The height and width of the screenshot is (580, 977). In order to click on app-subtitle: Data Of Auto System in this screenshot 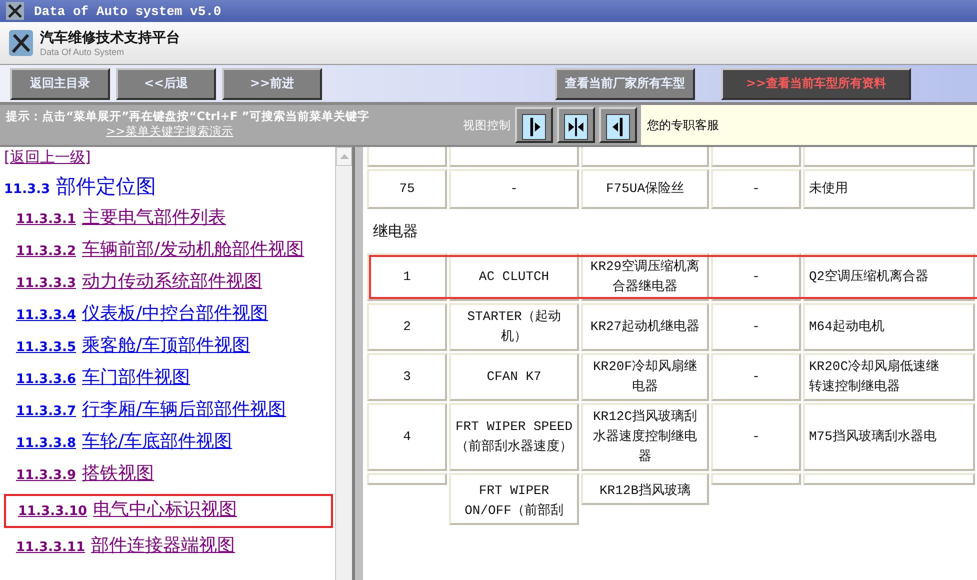, I will do `click(83, 52)`.